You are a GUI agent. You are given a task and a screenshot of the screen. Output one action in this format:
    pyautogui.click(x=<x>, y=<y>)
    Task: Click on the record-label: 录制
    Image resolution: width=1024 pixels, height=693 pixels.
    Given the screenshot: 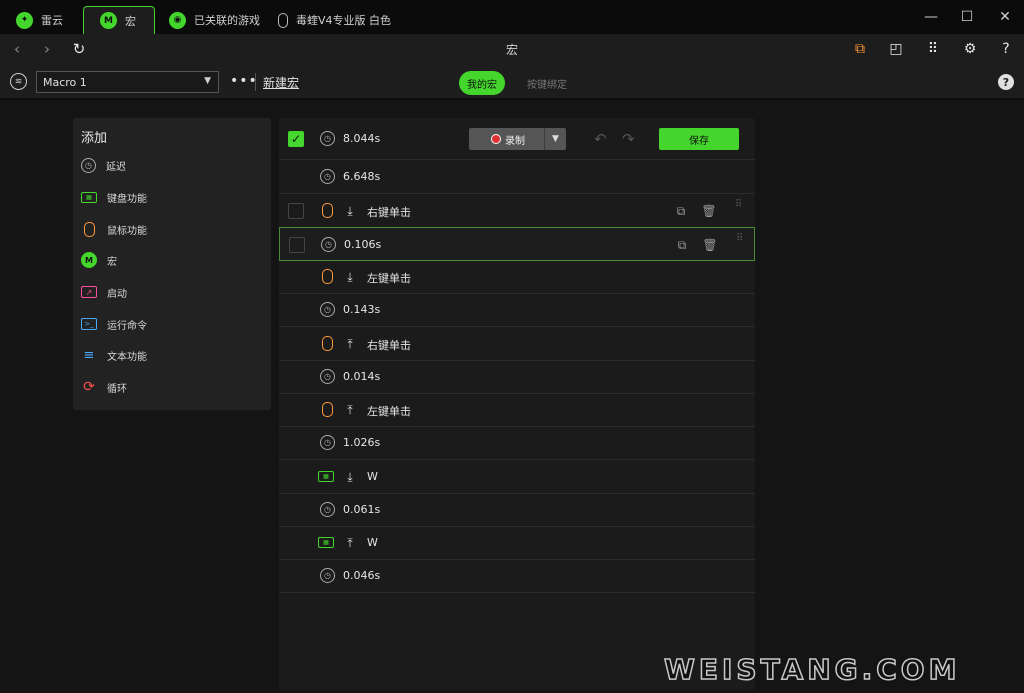 What is the action you would take?
    pyautogui.click(x=515, y=141)
    